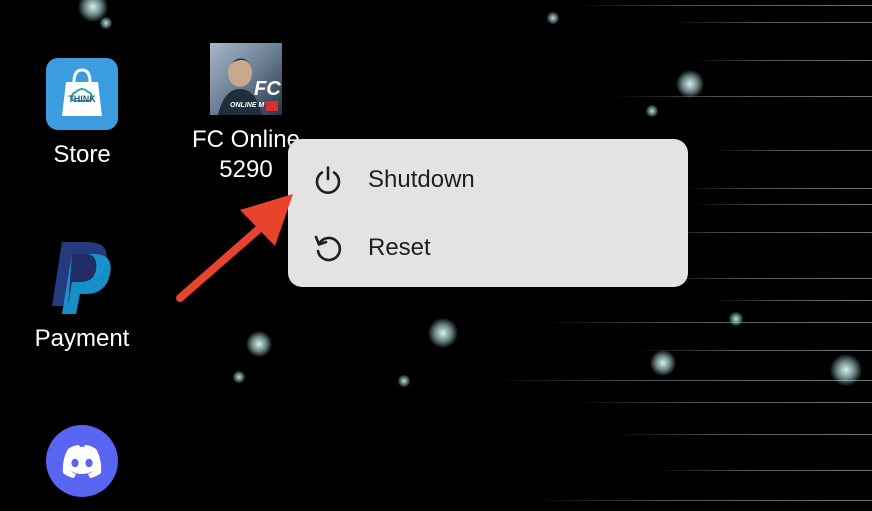 The width and height of the screenshot is (872, 511). I want to click on app-payment: Payment, so click(82, 295).